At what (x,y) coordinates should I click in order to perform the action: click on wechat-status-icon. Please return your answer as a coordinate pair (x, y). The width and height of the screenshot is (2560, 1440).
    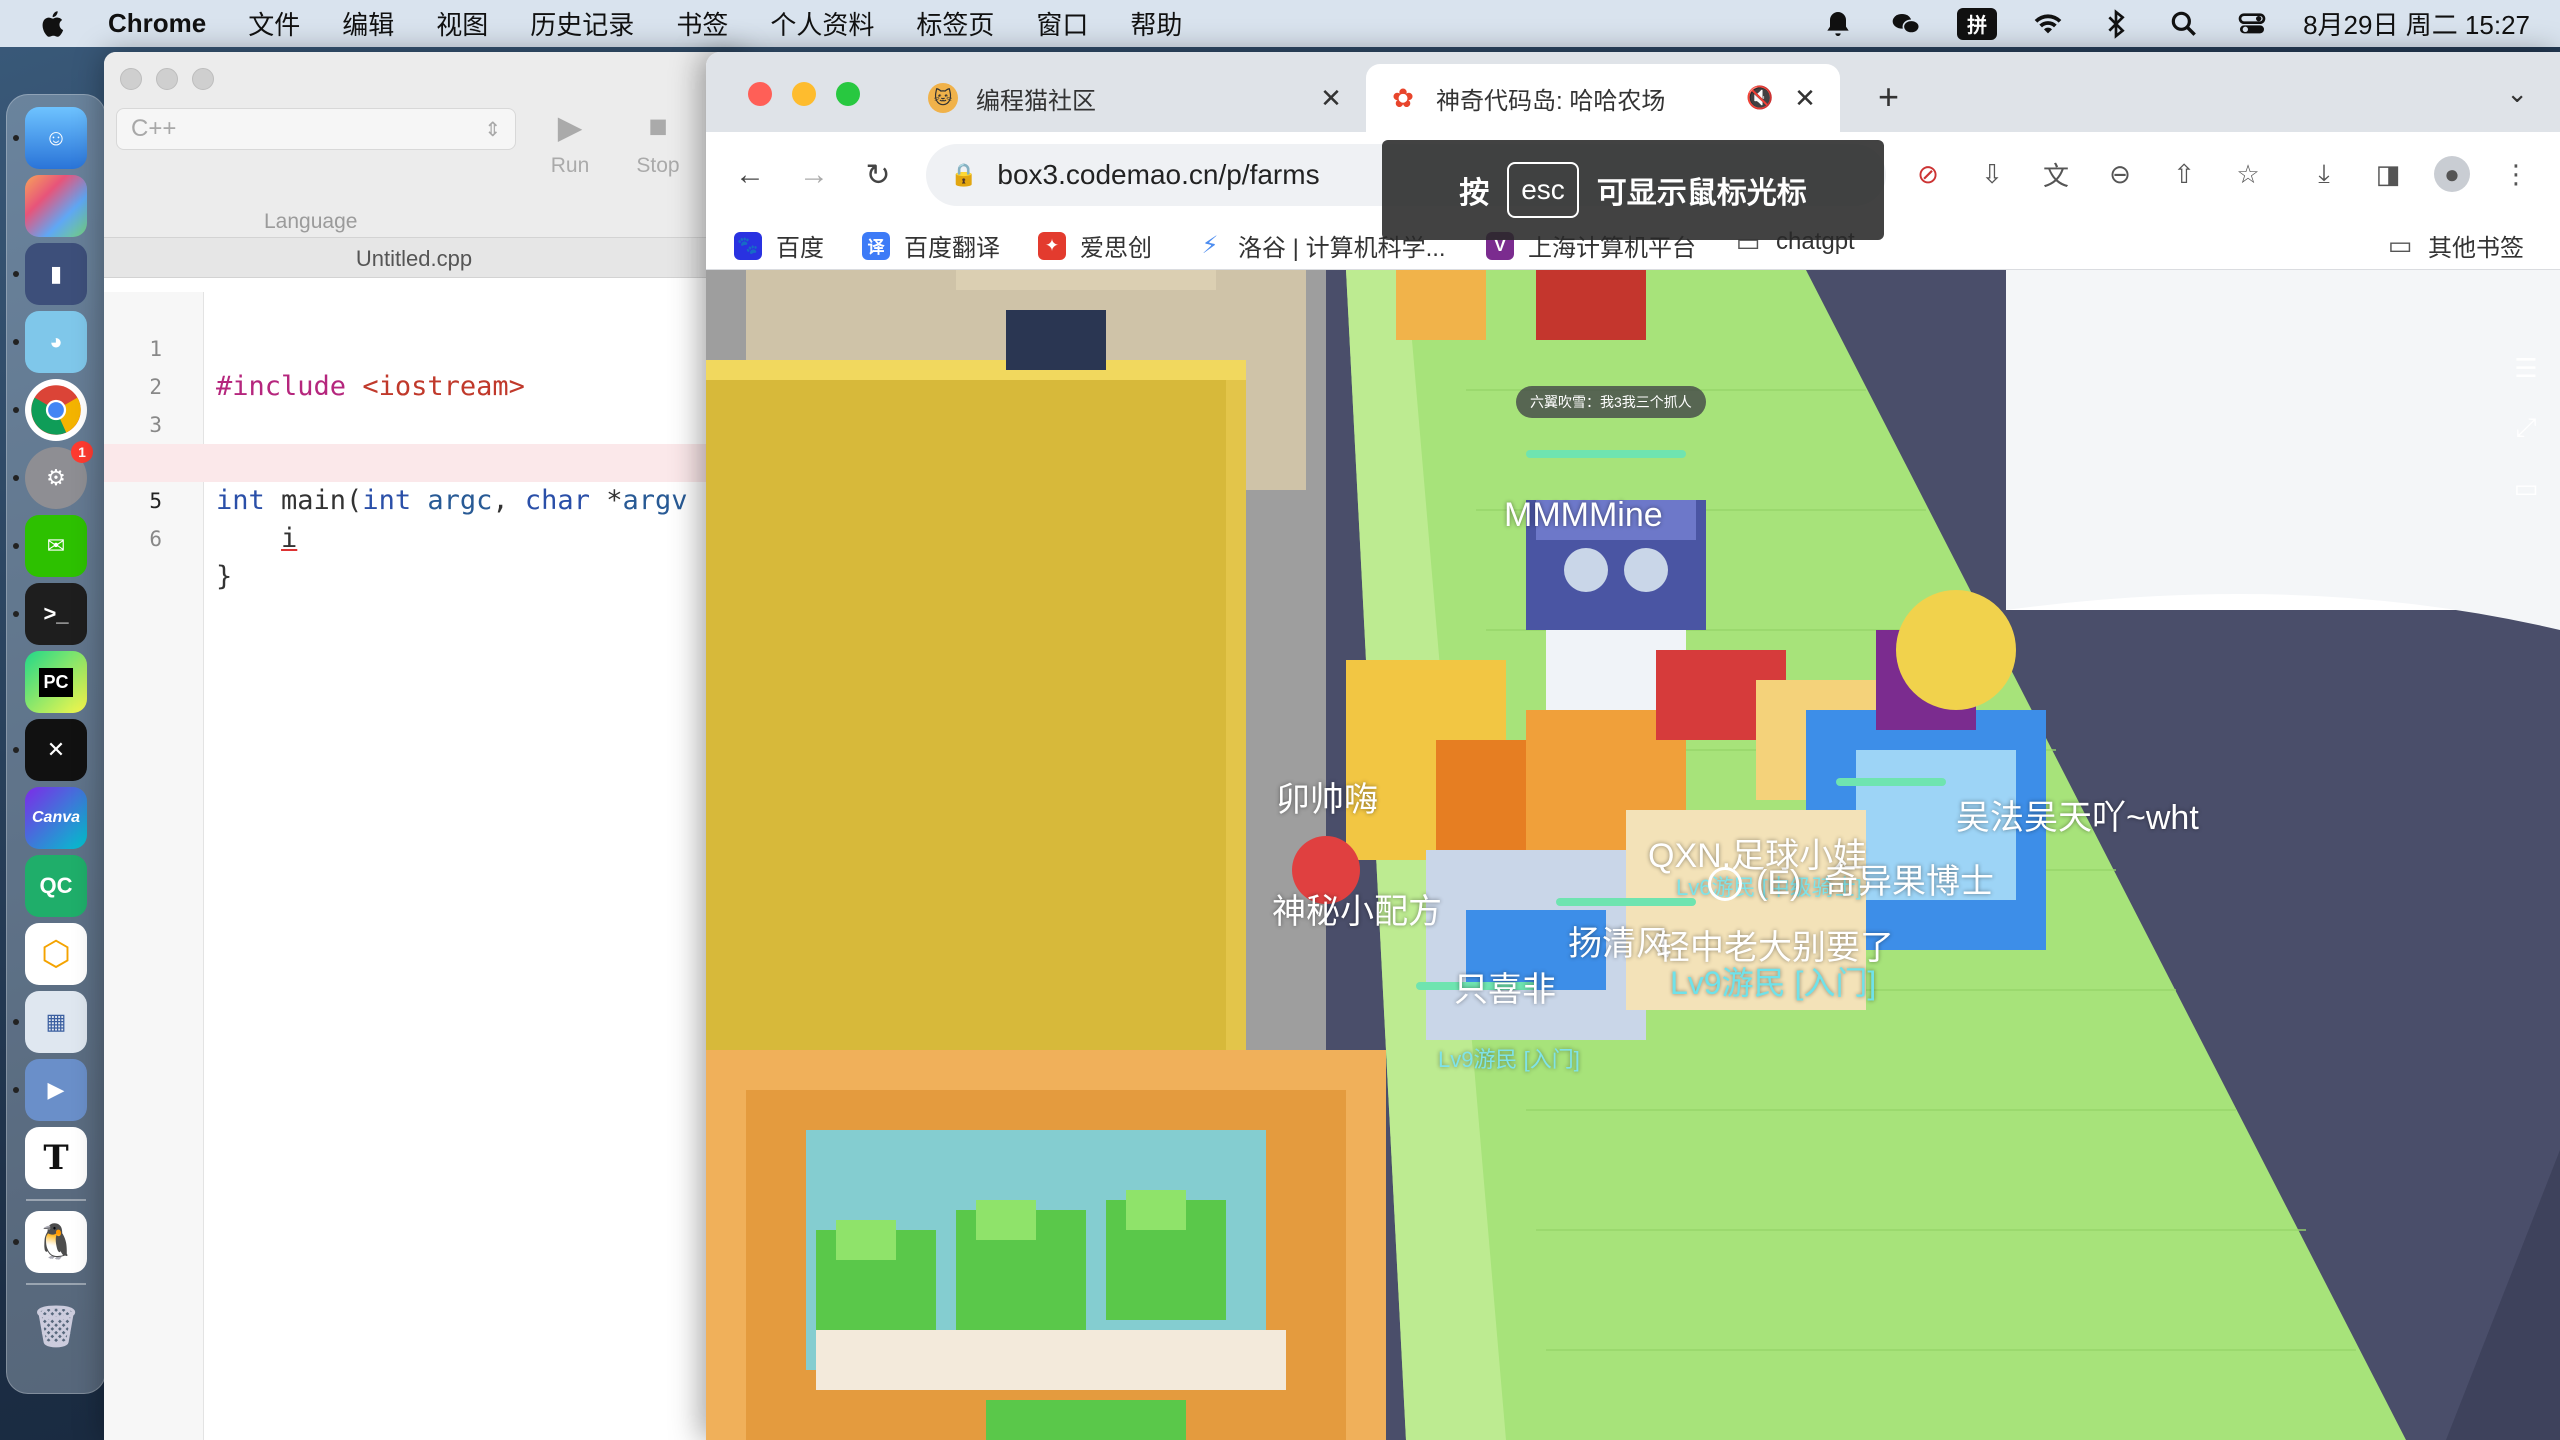
    Looking at the image, I should click on (1906, 24).